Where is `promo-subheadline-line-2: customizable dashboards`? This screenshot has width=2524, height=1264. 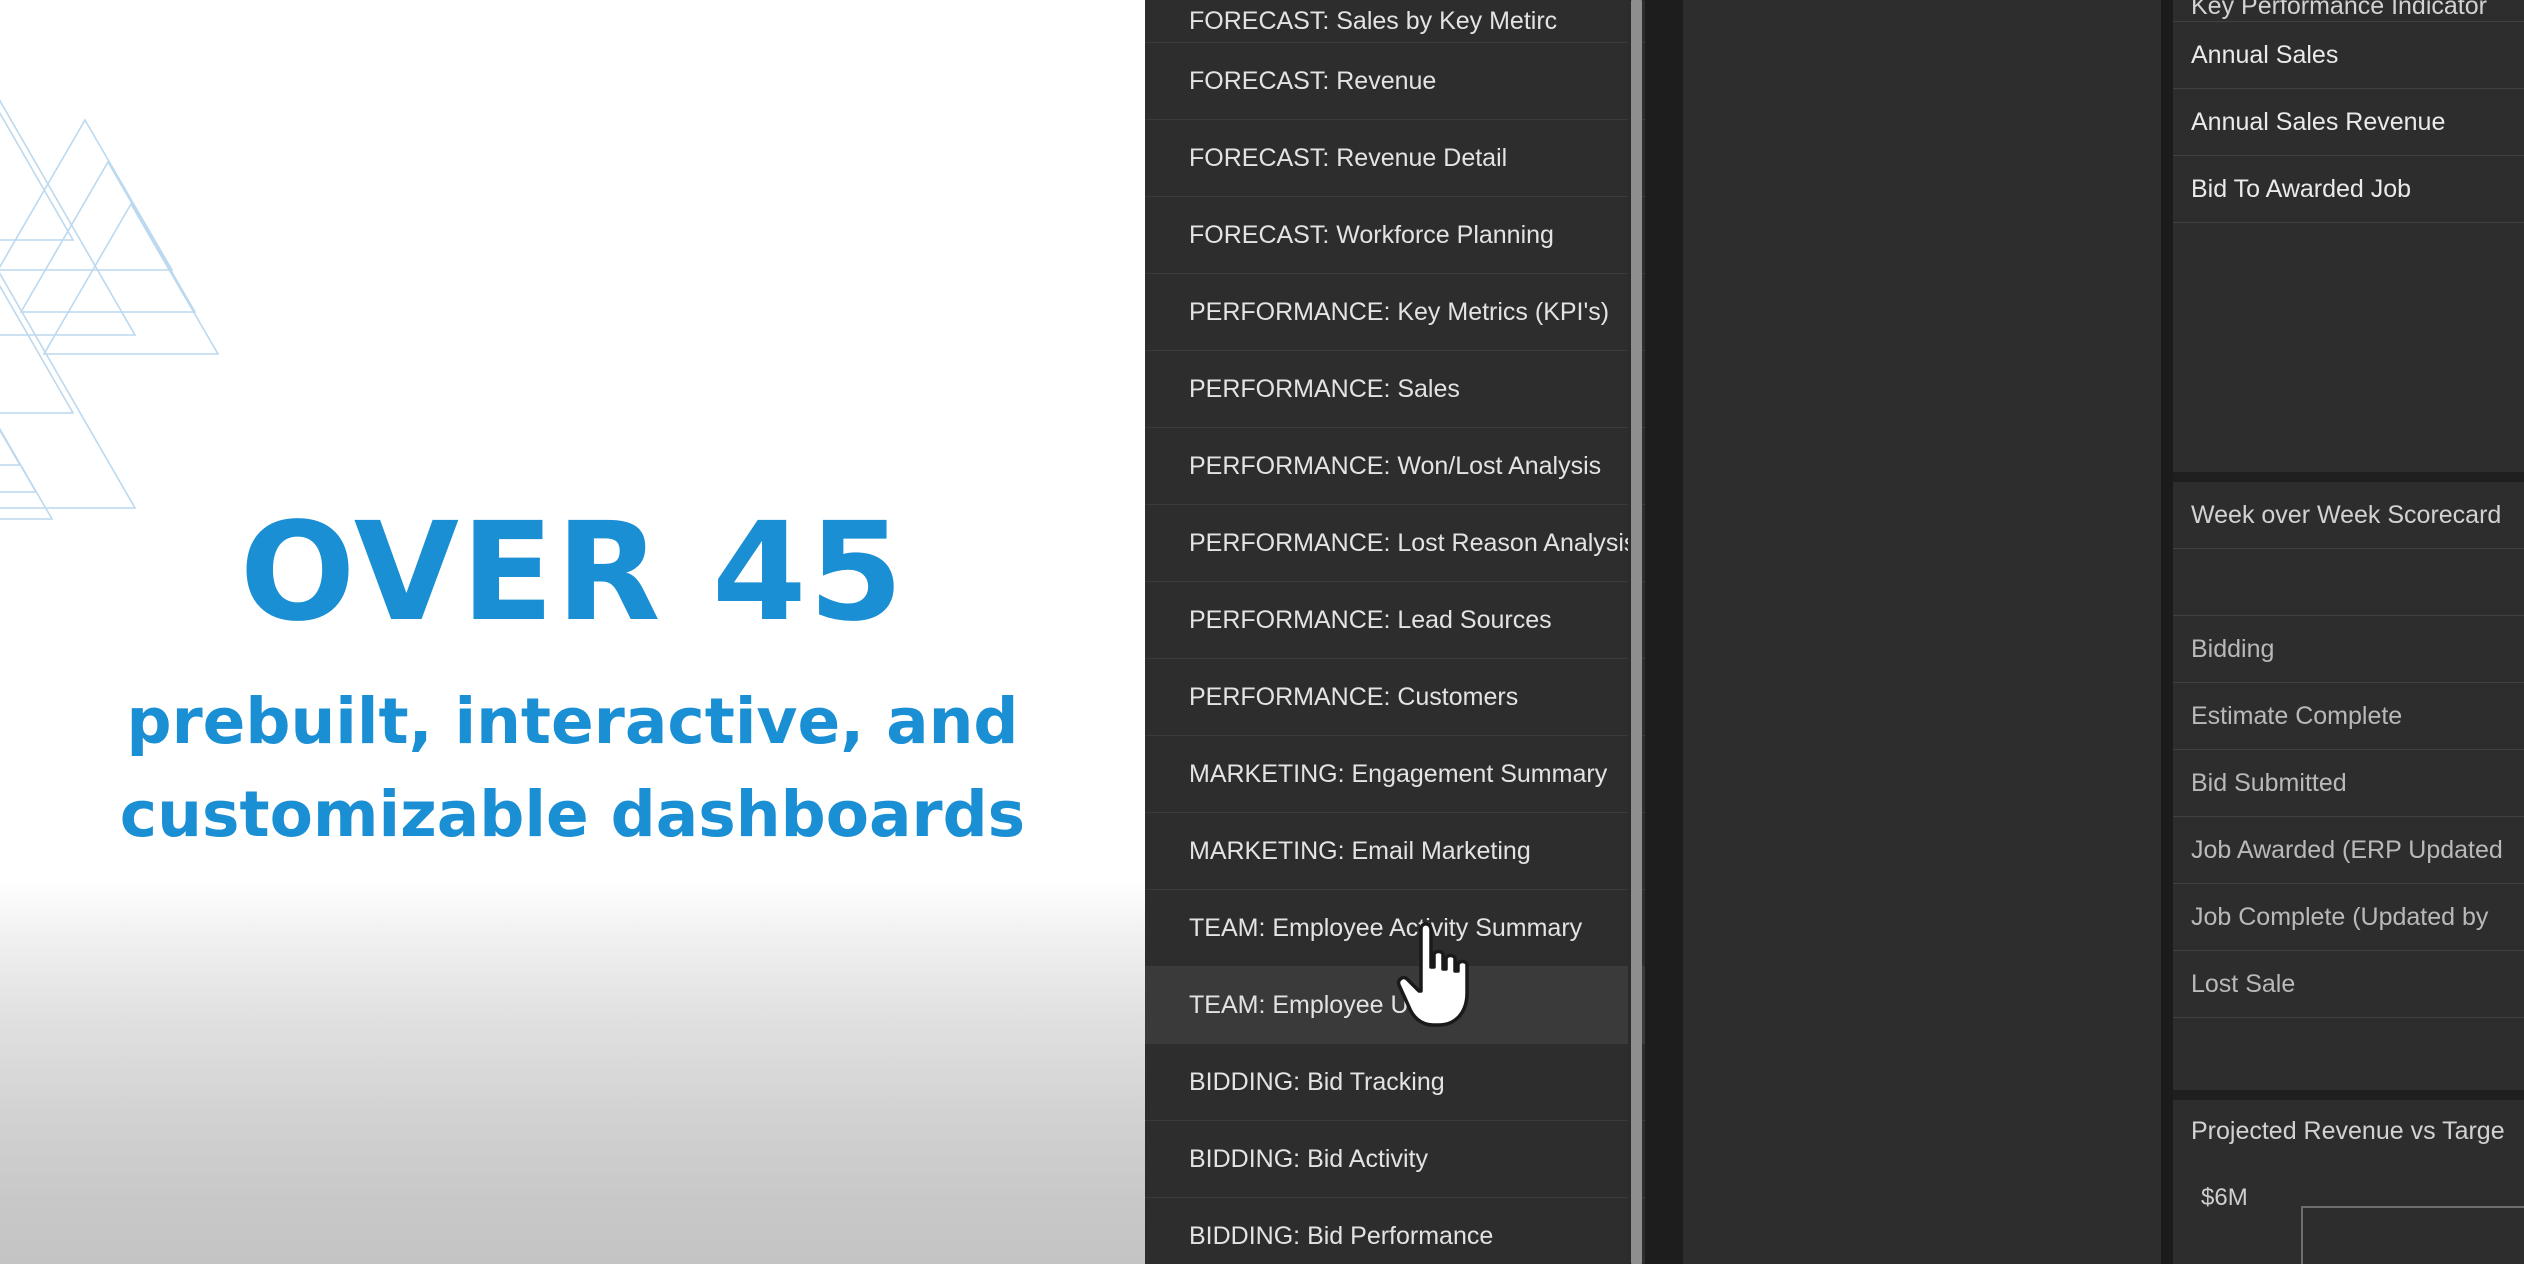 promo-subheadline-line-2: customizable dashboards is located at coordinates (572, 814).